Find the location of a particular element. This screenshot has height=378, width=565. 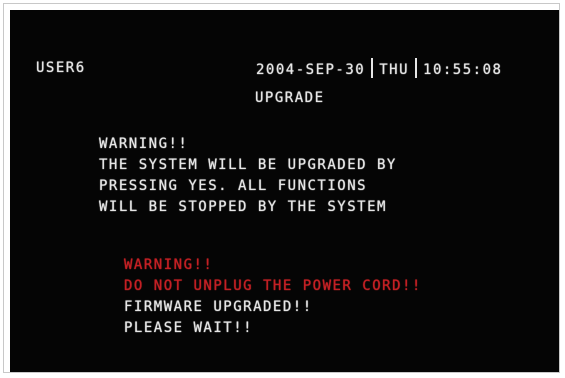

time-label: 10:55:08 is located at coordinates (463, 70).